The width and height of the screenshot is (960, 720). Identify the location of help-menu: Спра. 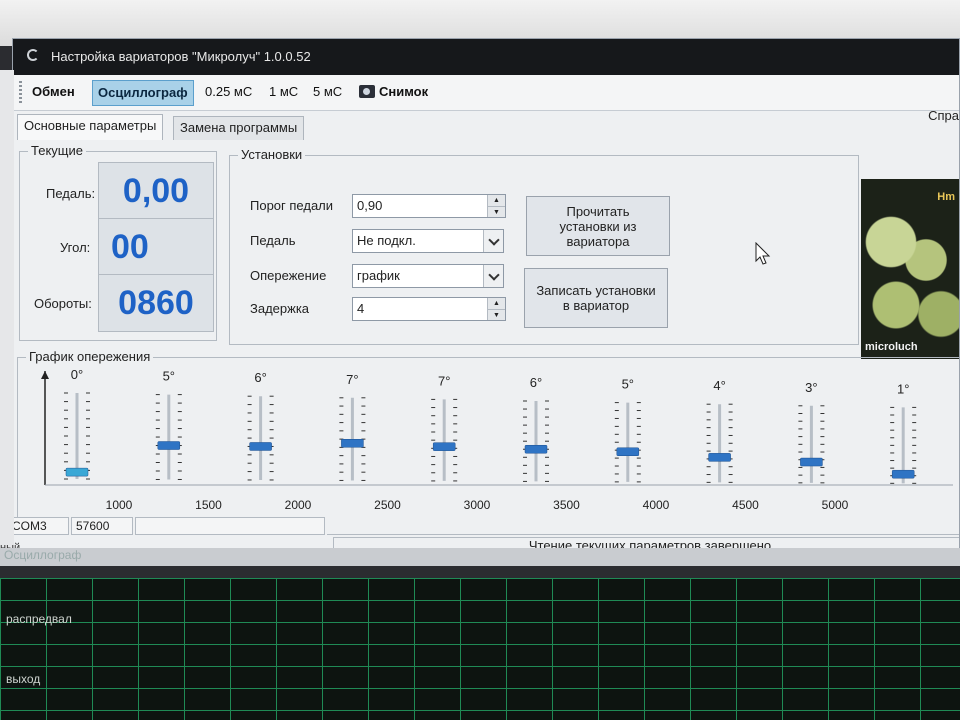
(943, 115).